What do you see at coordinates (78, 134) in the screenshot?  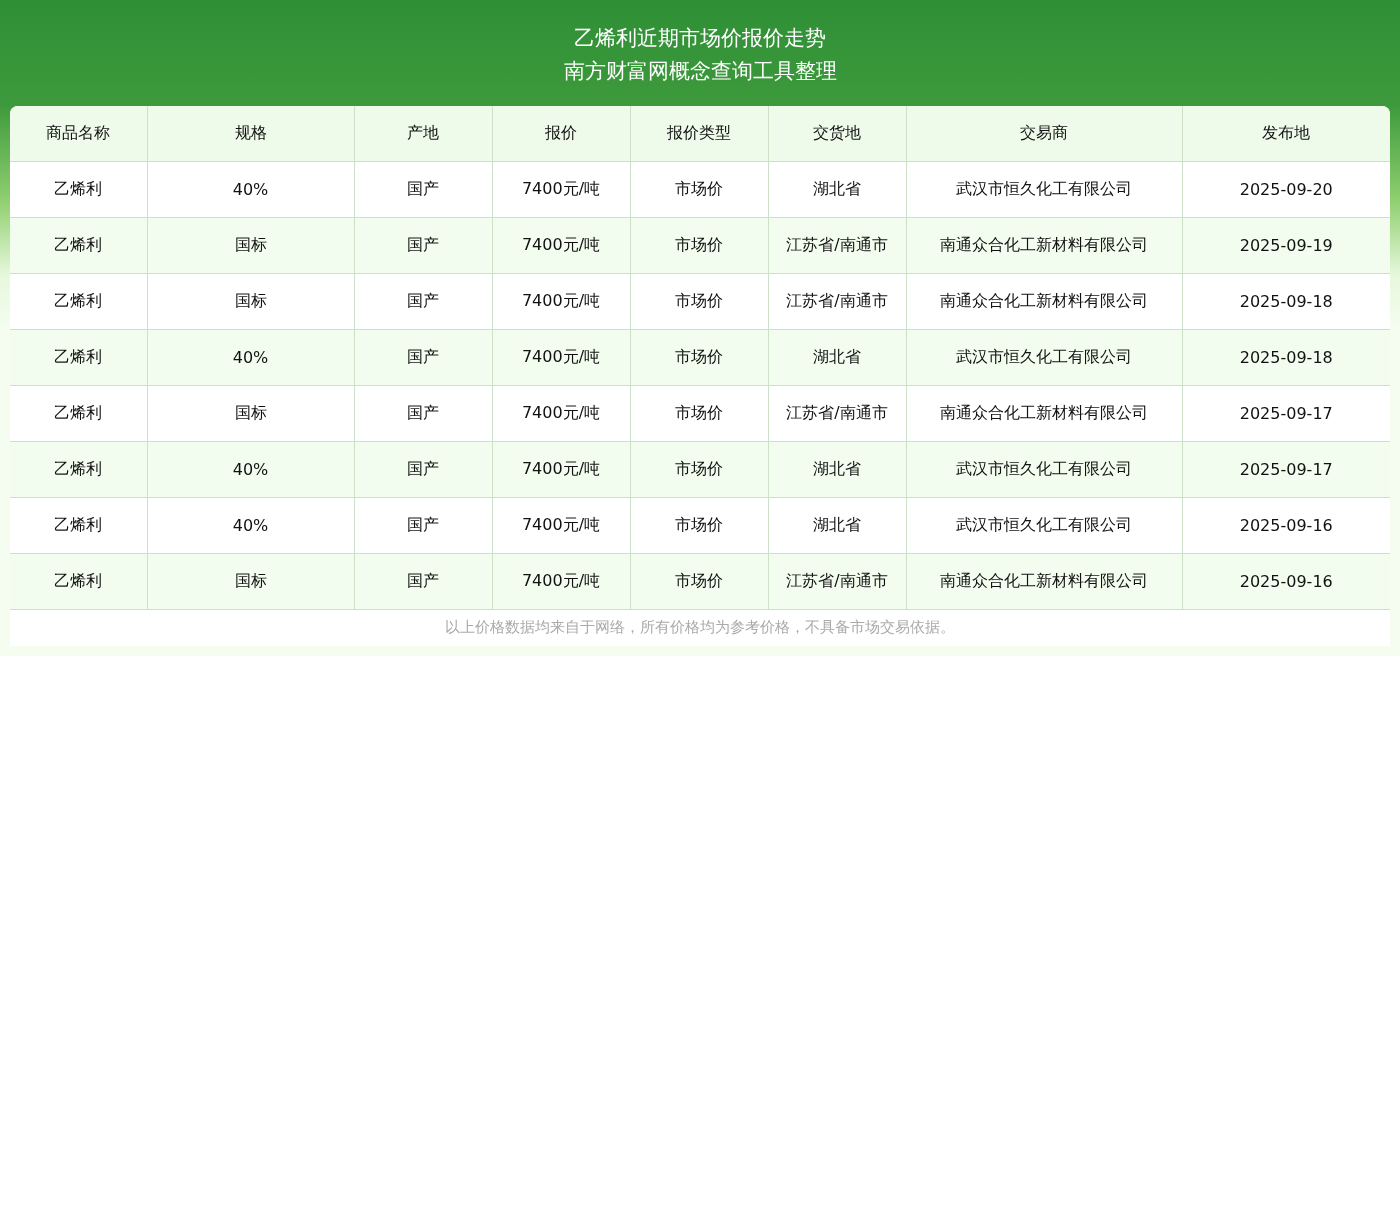 I see `column-header: 商品名称` at bounding box center [78, 134].